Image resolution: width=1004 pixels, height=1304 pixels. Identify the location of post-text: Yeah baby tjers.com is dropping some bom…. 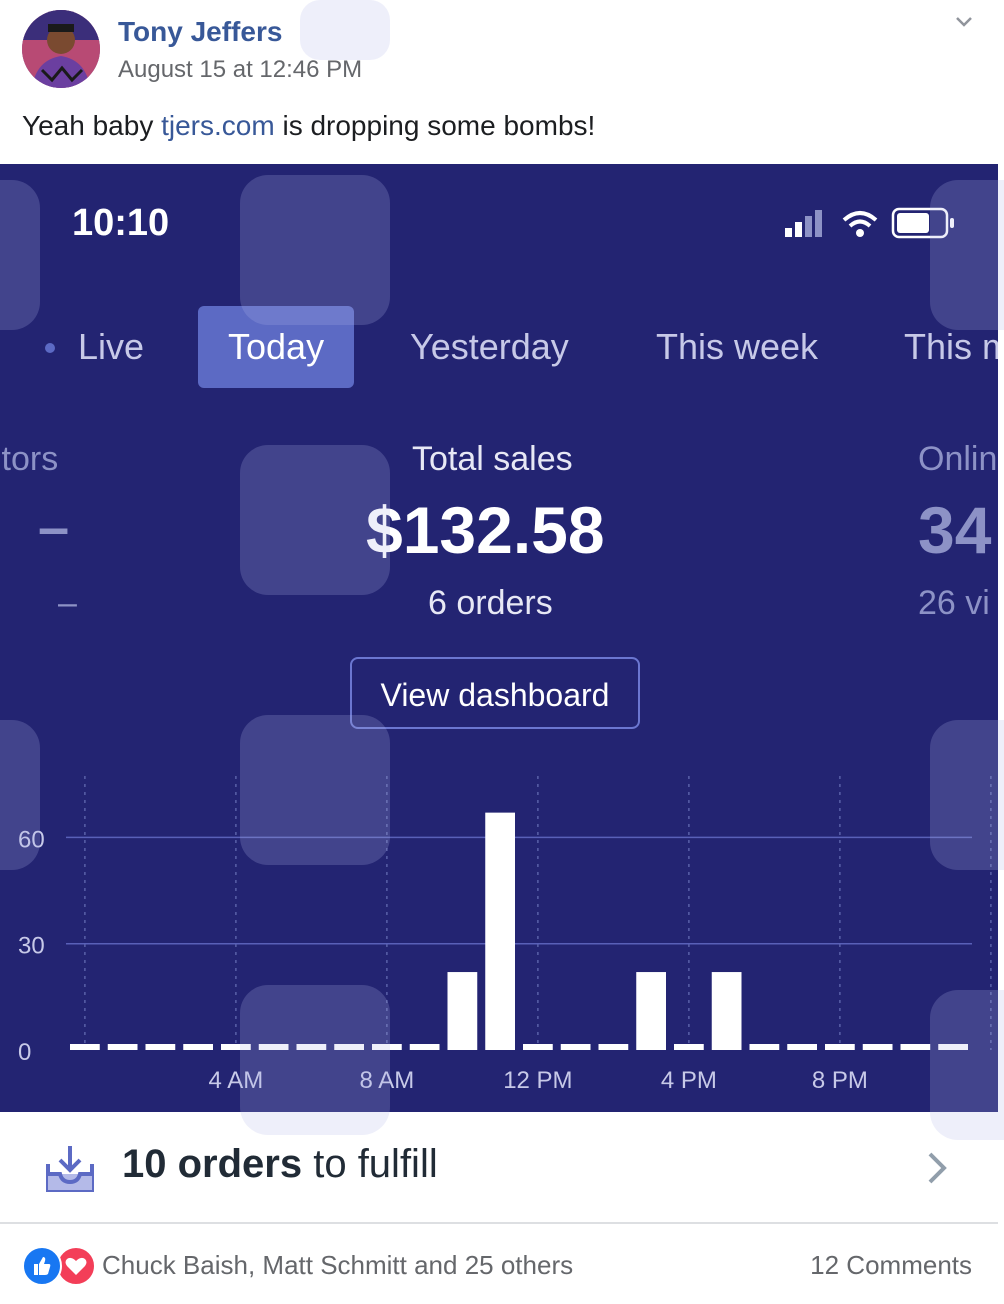
(308, 126).